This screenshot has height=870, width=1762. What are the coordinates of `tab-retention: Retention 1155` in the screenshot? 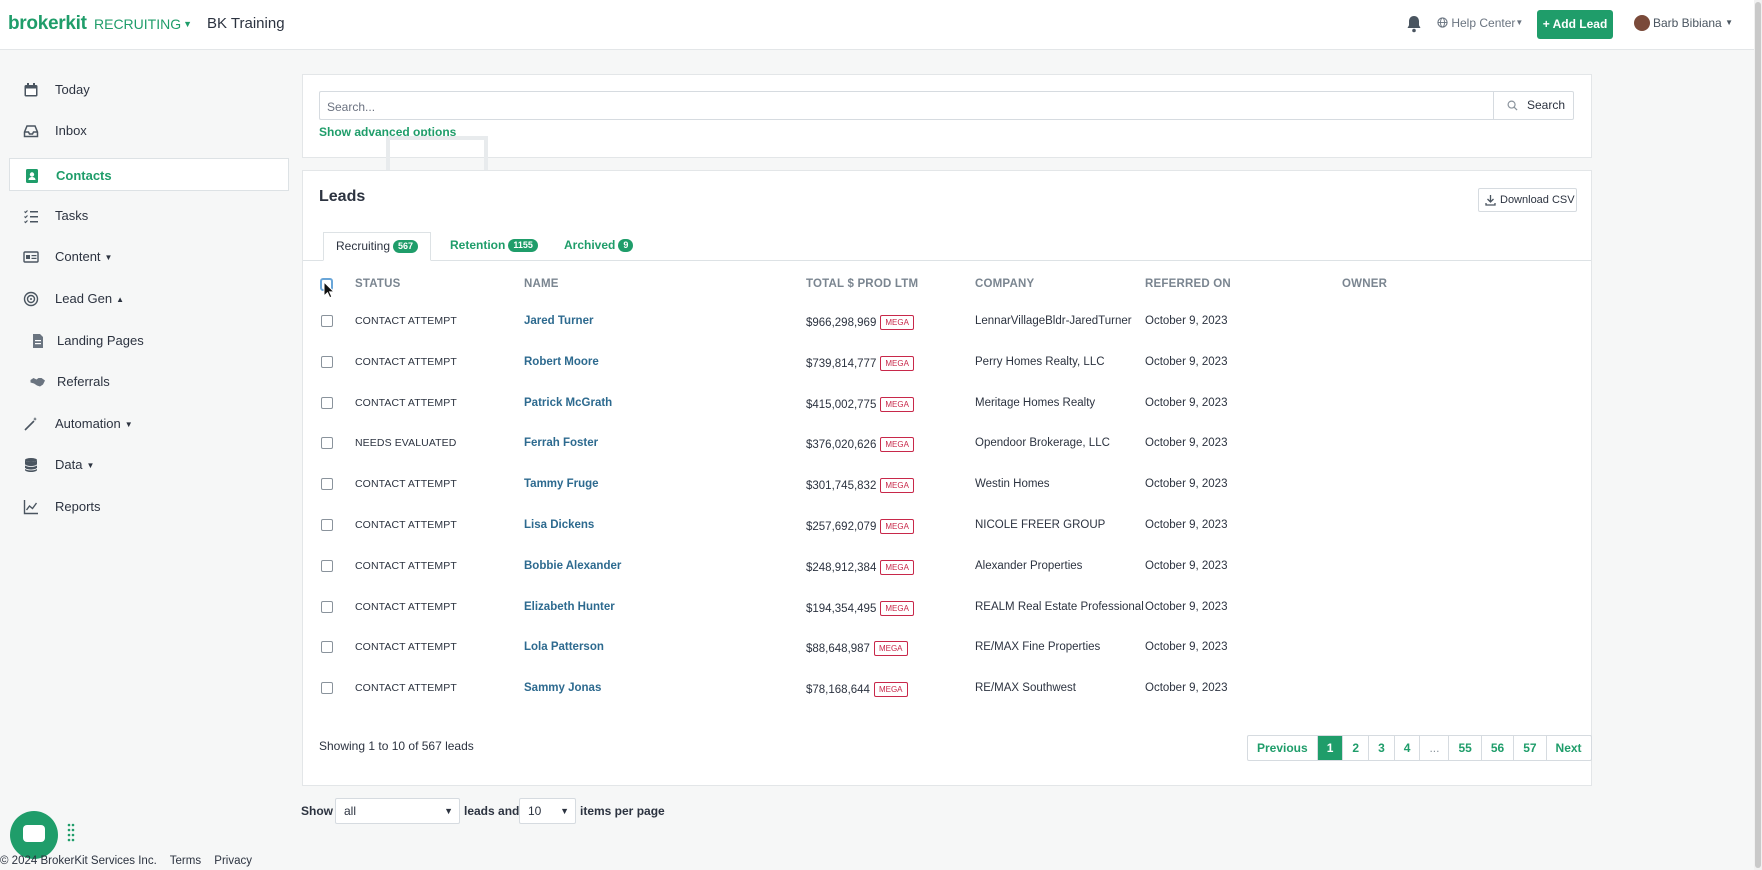 It's located at (494, 246).